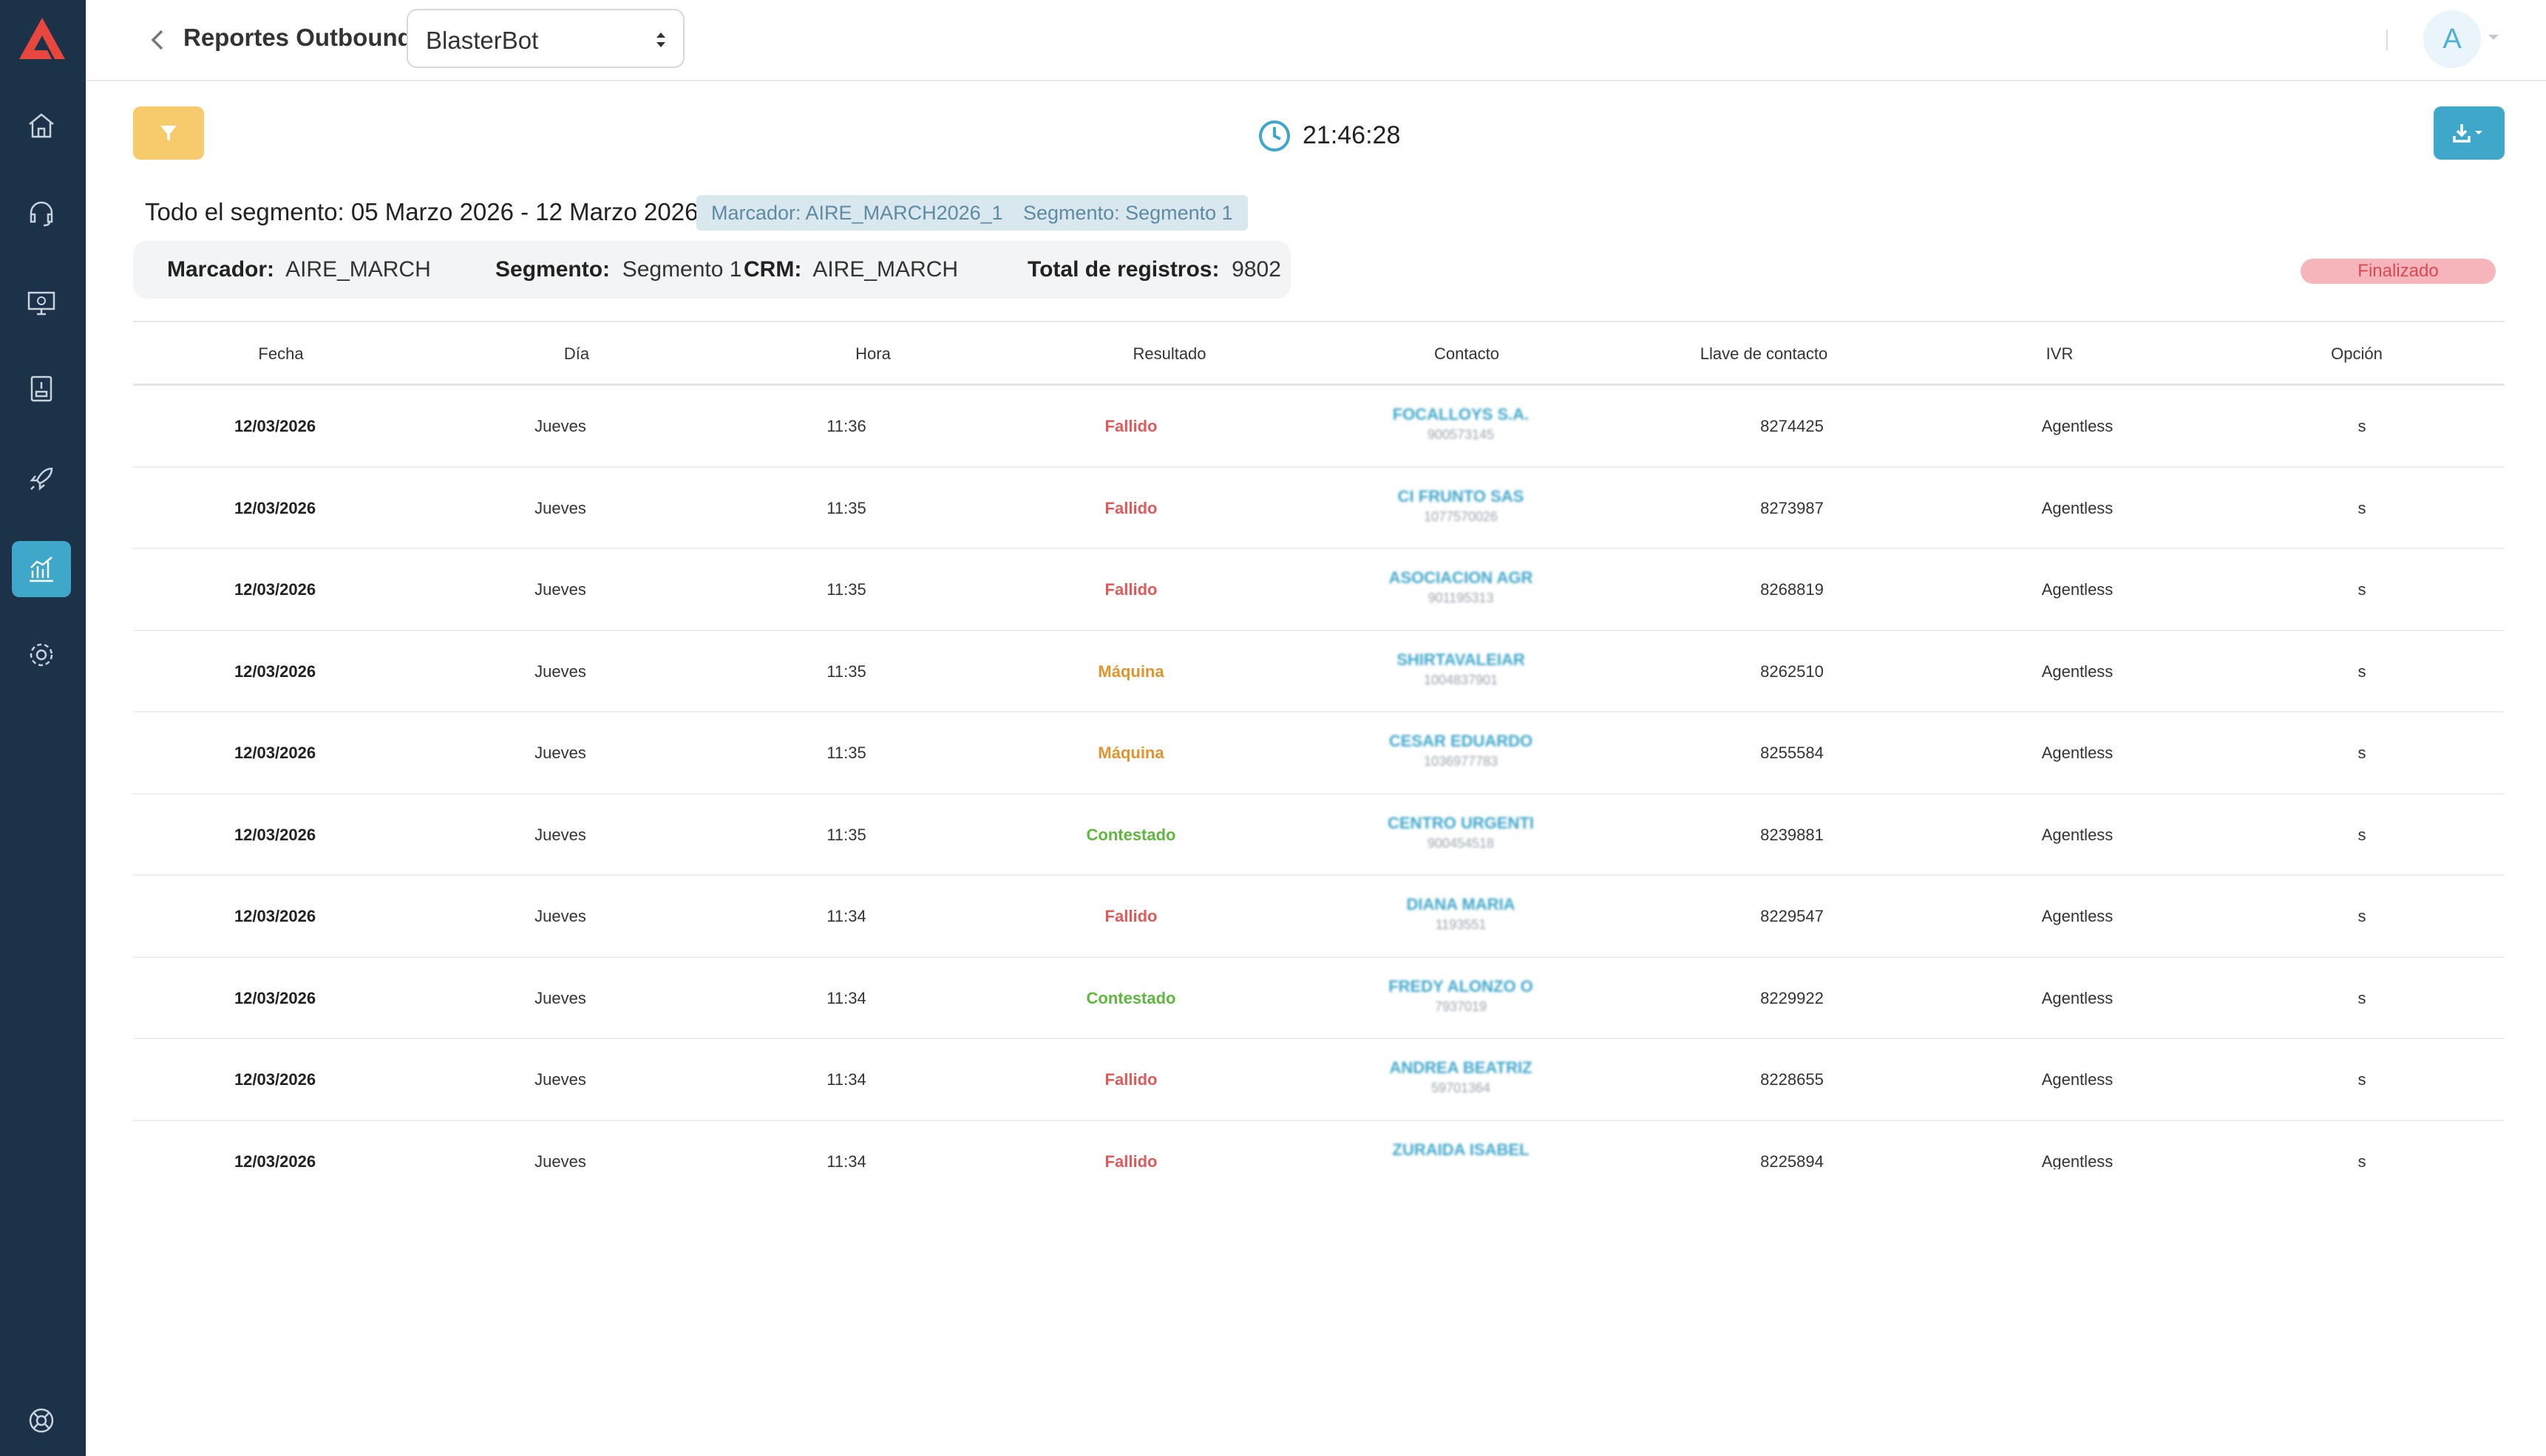 The width and height of the screenshot is (2546, 1456). I want to click on cell-resultado: Contestado, so click(1131, 997).